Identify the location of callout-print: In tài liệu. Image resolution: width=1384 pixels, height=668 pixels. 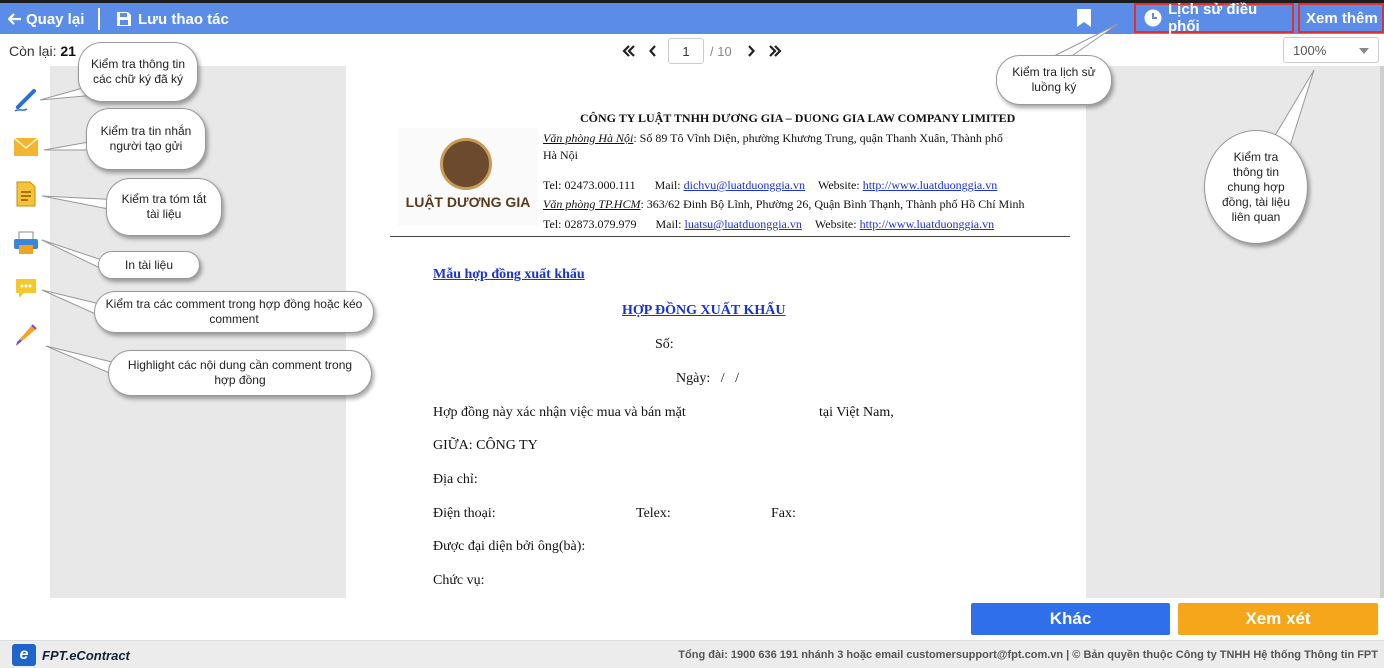
(149, 265).